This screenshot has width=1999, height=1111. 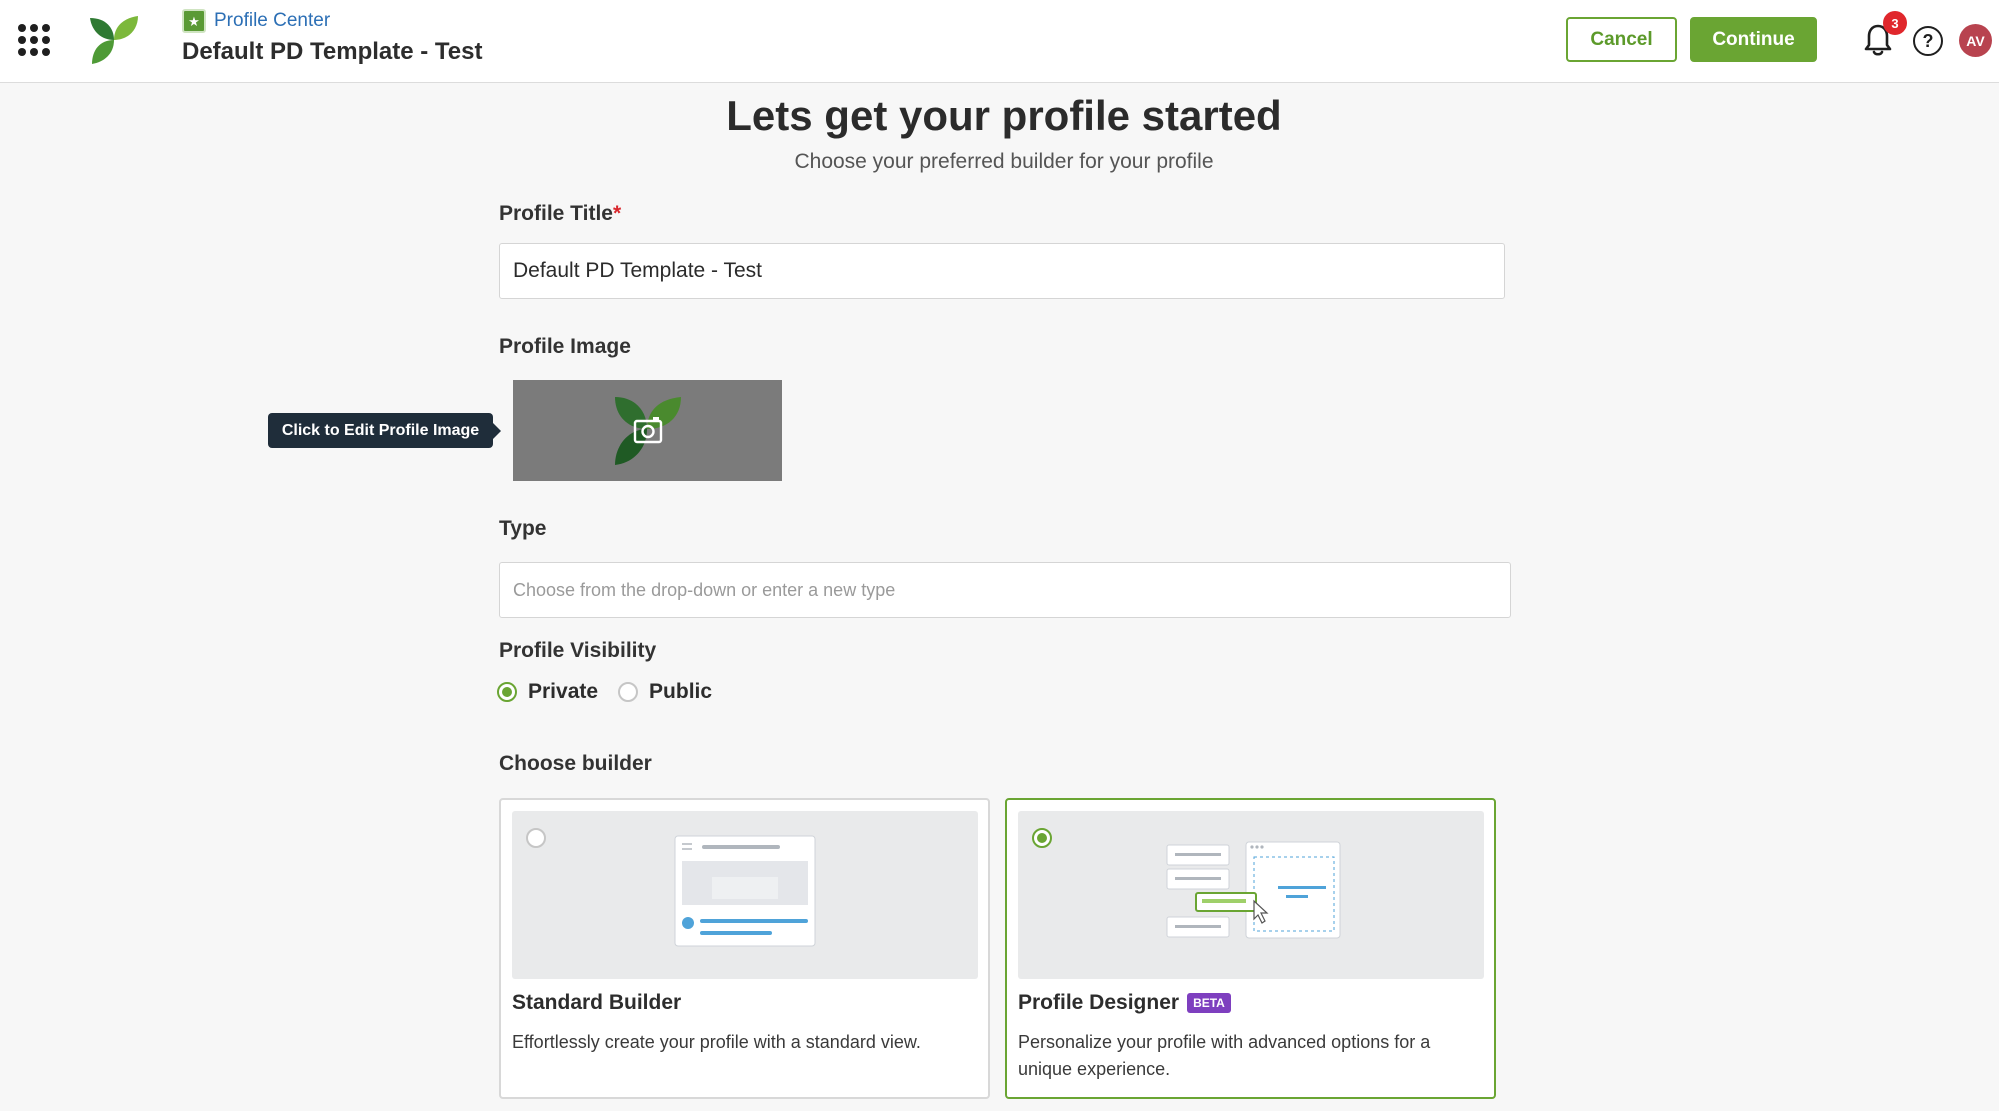 I want to click on app-launcher-icon, so click(x=34, y=40).